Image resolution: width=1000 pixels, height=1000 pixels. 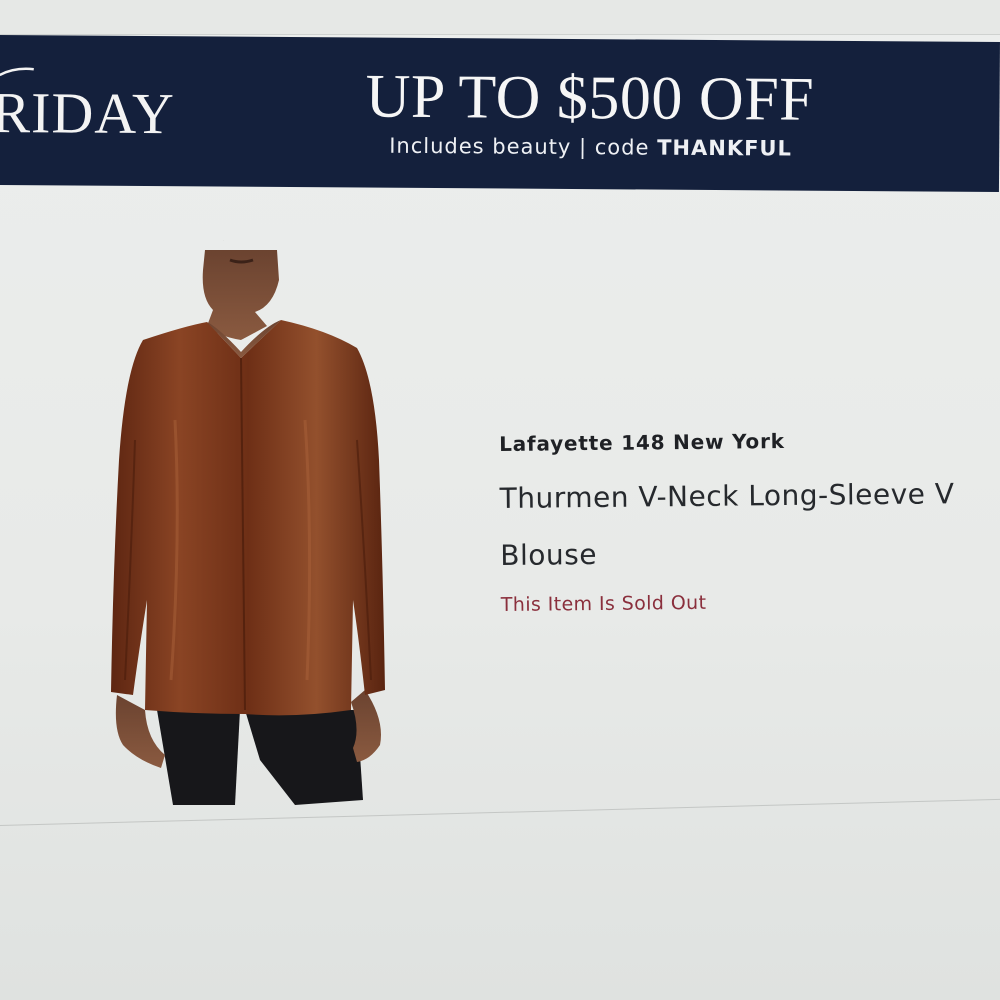 What do you see at coordinates (549, 554) in the screenshot?
I see `product-title-line2: Blouse` at bounding box center [549, 554].